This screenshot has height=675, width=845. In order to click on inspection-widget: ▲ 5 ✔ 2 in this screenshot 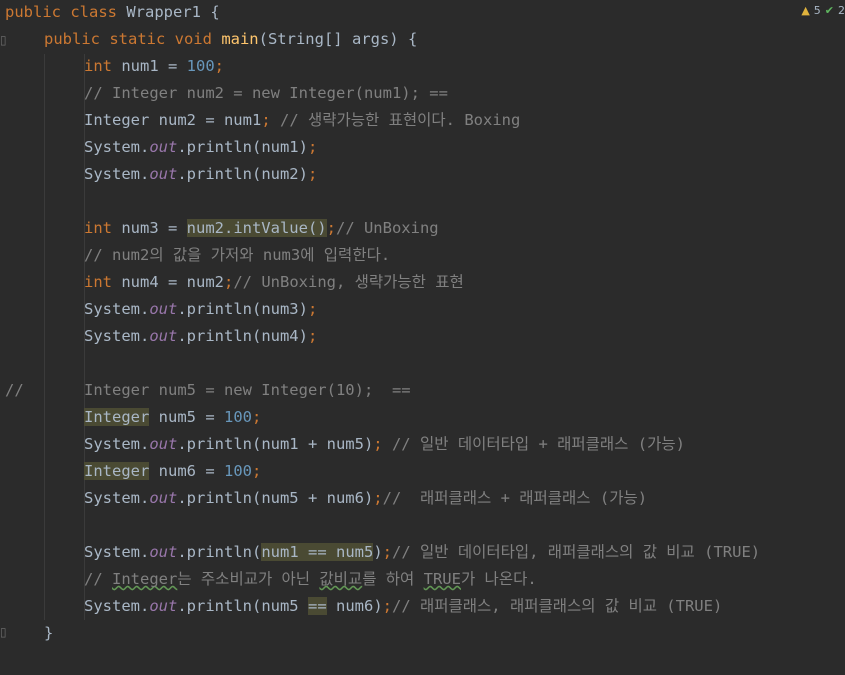, I will do `click(823, 10)`.